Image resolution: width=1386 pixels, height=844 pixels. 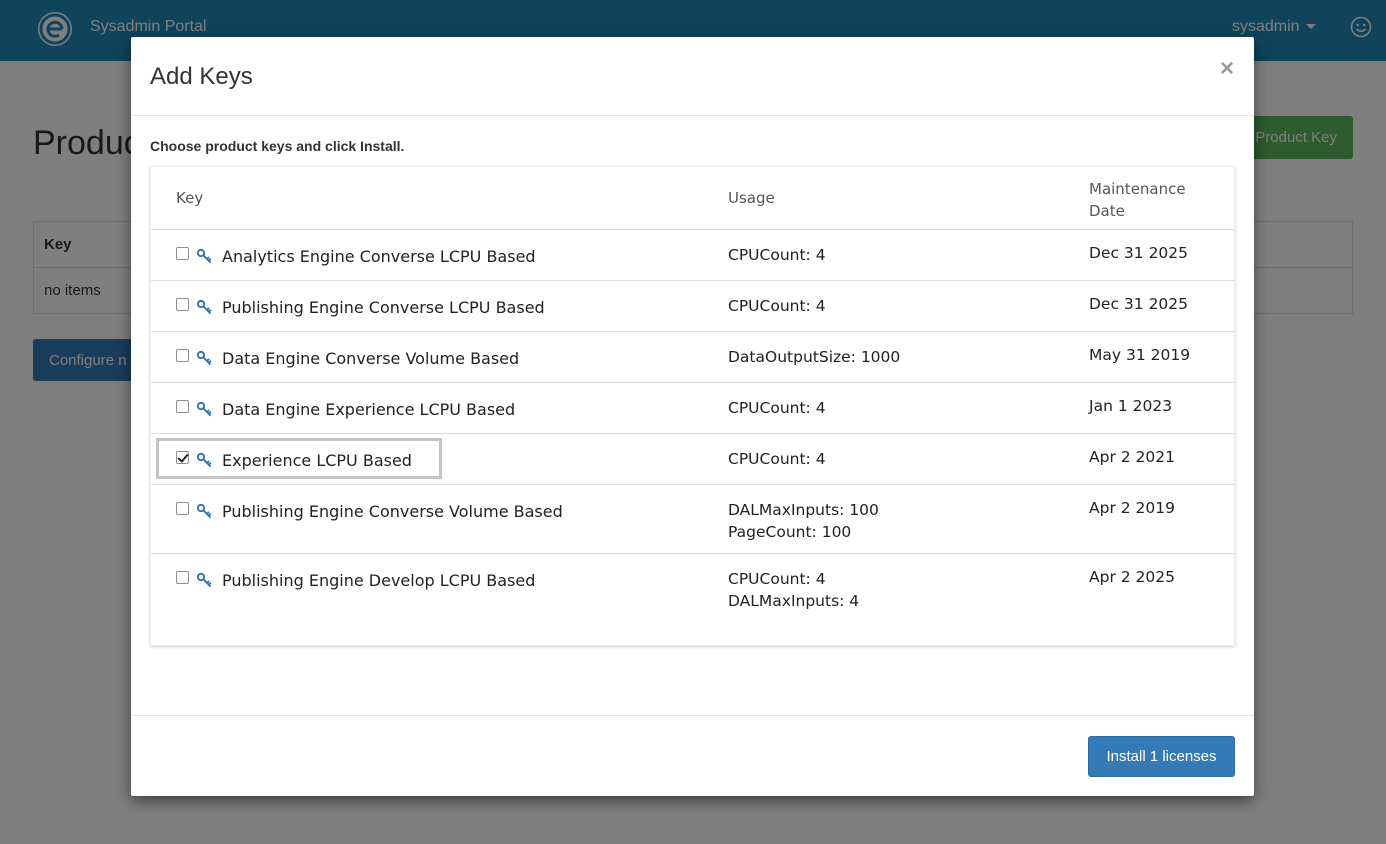 What do you see at coordinates (803, 521) in the screenshot?
I see `key-usage: DALMaxInputs: 100 PageCount: 100` at bounding box center [803, 521].